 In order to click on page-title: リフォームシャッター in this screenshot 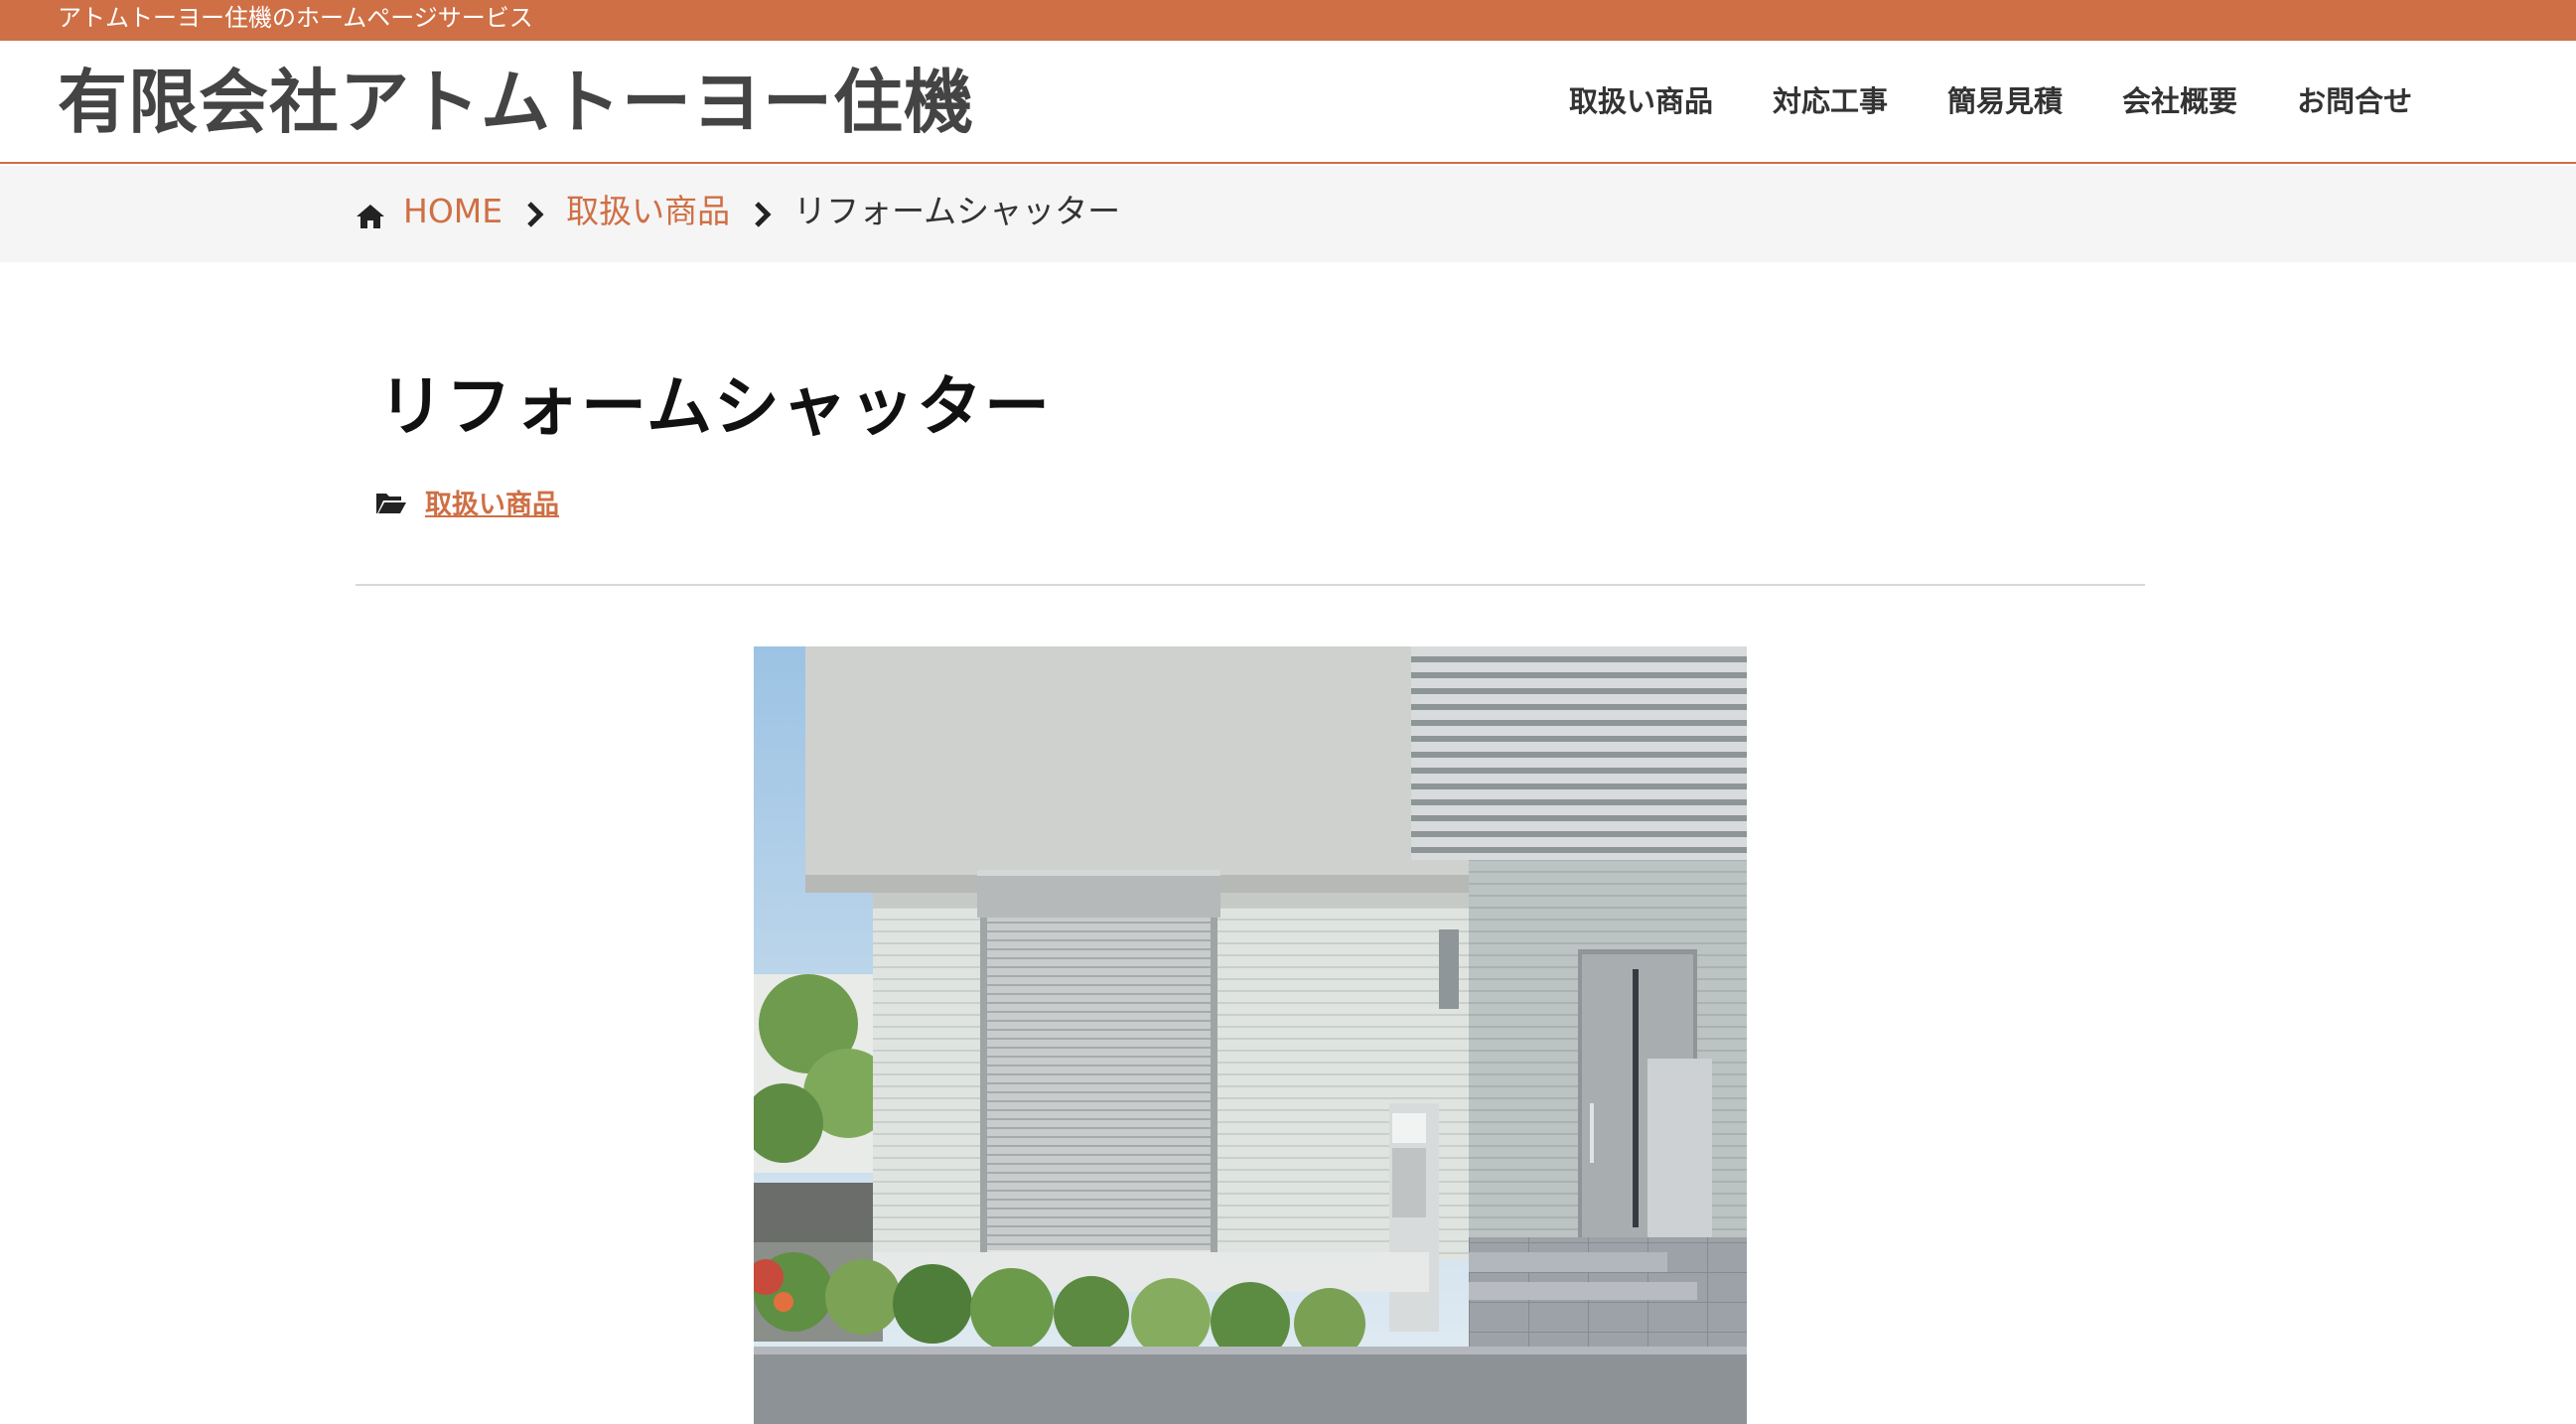, I will do `click(715, 407)`.